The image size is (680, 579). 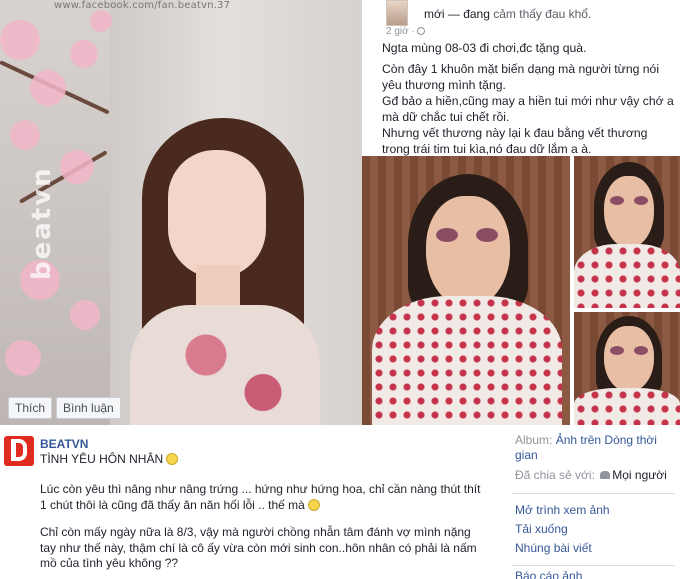 I want to click on people-icon, so click(x=605, y=475).